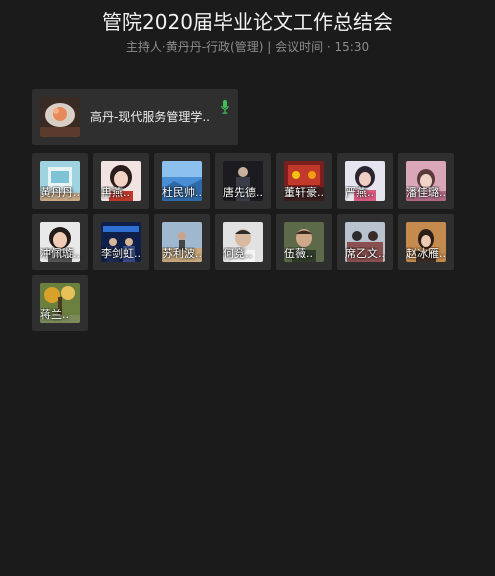 The image size is (495, 576). What do you see at coordinates (304, 181) in the screenshot?
I see `participant-tile: 董轩豪..` at bounding box center [304, 181].